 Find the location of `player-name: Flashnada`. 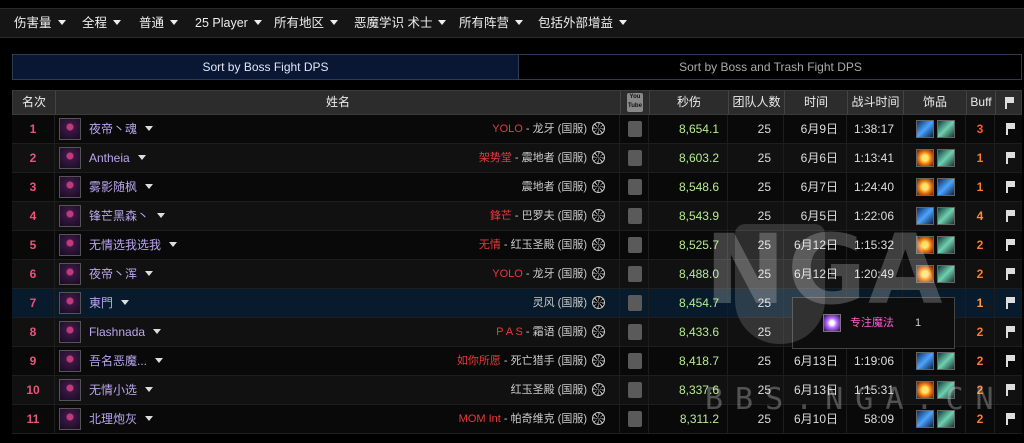

player-name: Flashnada is located at coordinates (125, 332).